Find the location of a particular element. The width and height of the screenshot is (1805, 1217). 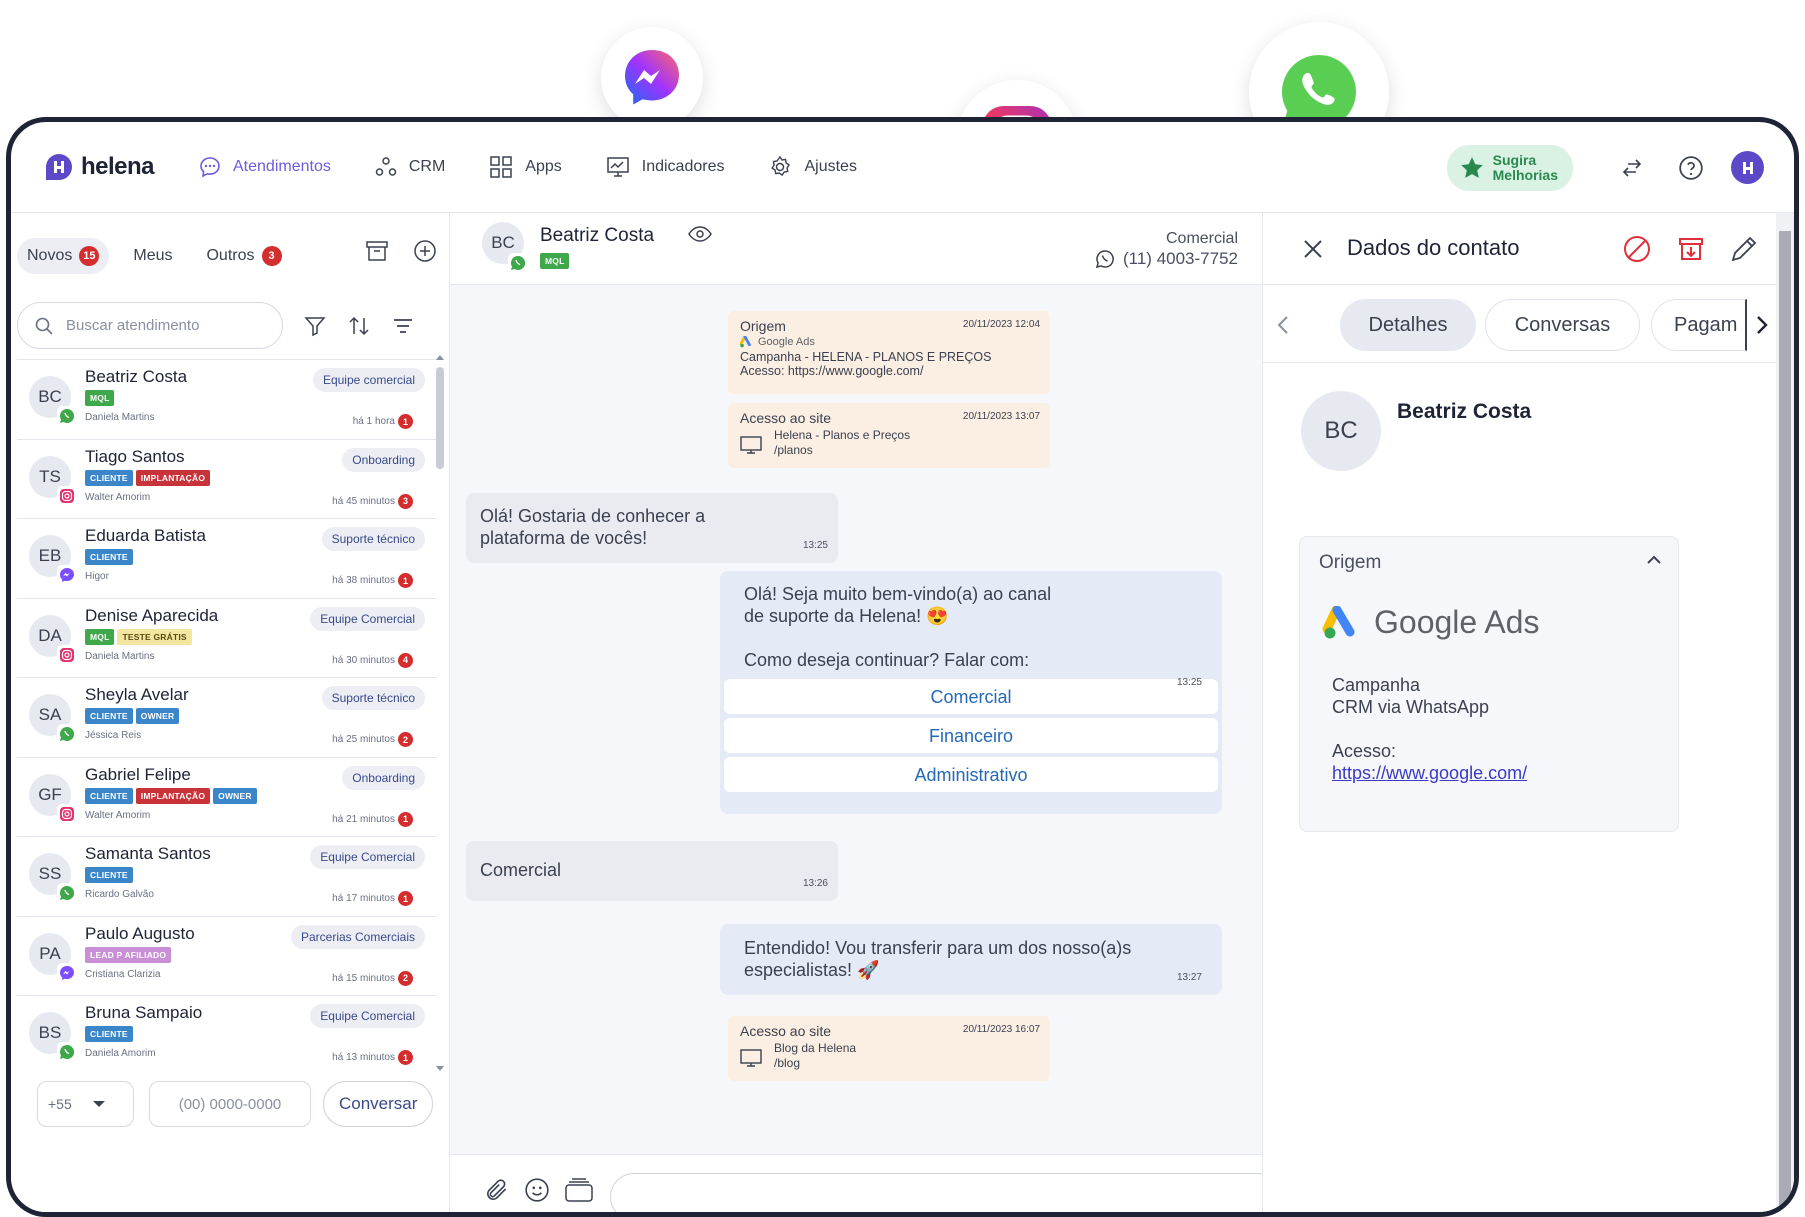

message-text-4b: especialistas! 🚀 is located at coordinates (812, 970).